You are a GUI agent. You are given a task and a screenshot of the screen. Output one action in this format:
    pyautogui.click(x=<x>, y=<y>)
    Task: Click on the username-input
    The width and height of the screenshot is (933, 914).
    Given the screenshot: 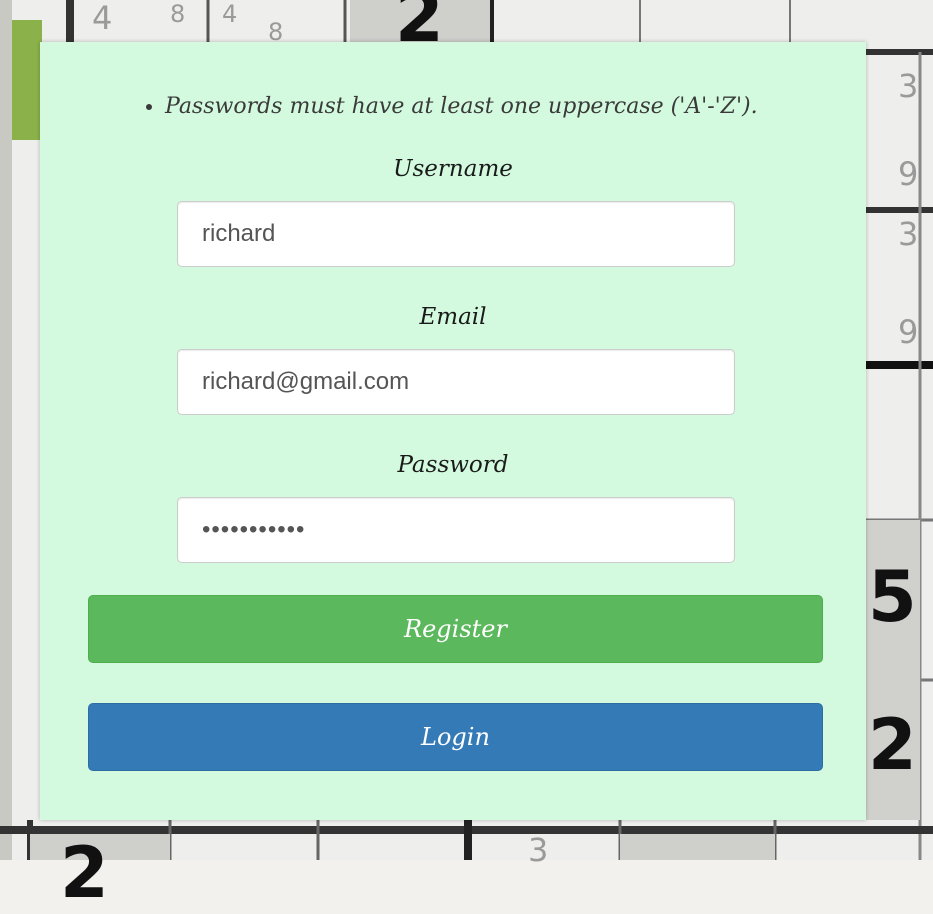 What is the action you would take?
    pyautogui.click(x=456, y=234)
    